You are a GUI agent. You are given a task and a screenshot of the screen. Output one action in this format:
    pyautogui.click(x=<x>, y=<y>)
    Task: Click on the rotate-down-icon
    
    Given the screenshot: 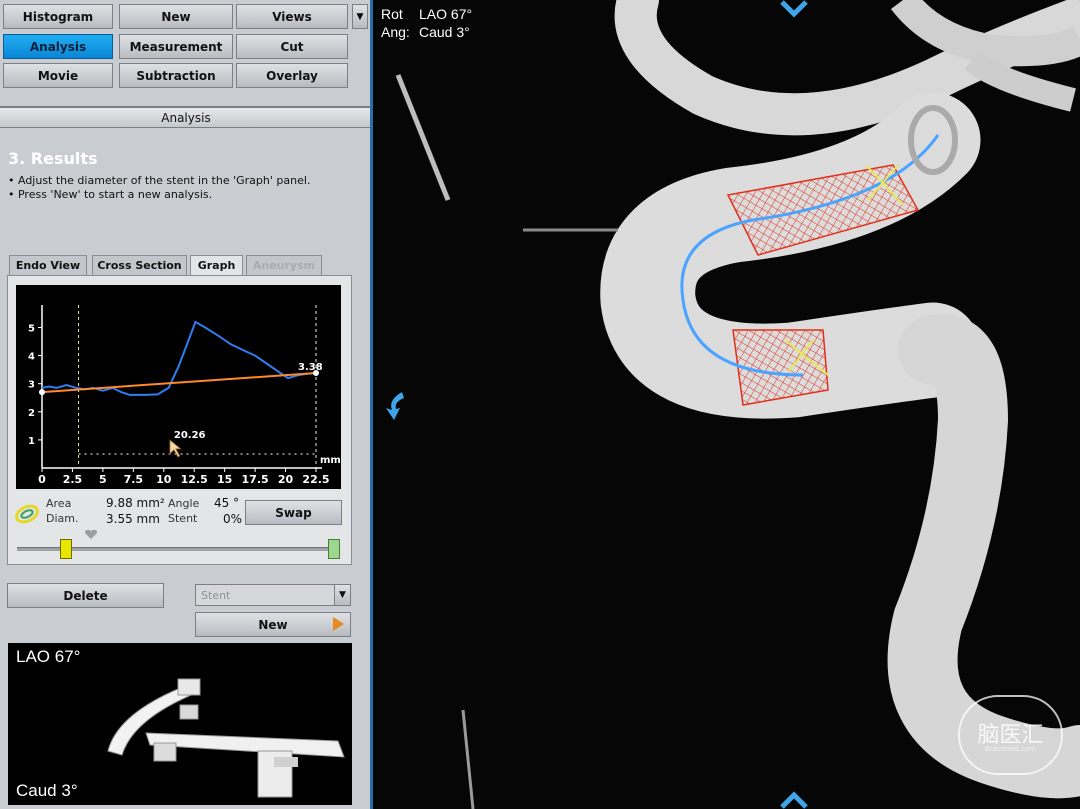 What is the action you would take?
    pyautogui.click(x=796, y=799)
    